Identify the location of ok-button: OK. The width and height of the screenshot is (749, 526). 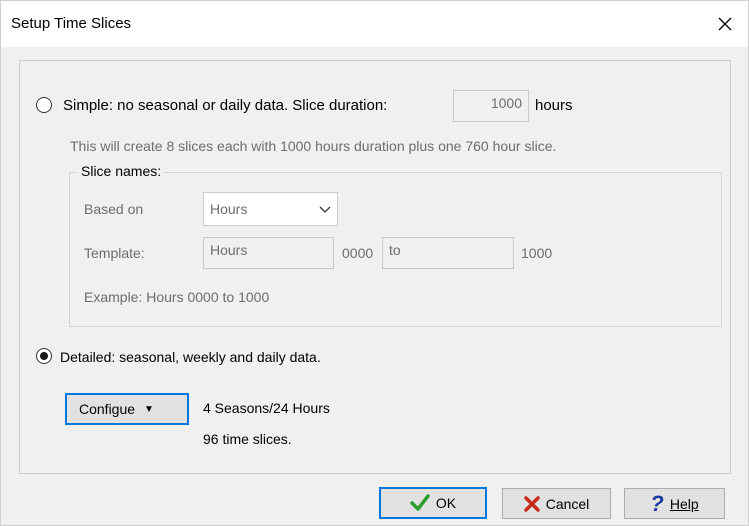
(433, 503).